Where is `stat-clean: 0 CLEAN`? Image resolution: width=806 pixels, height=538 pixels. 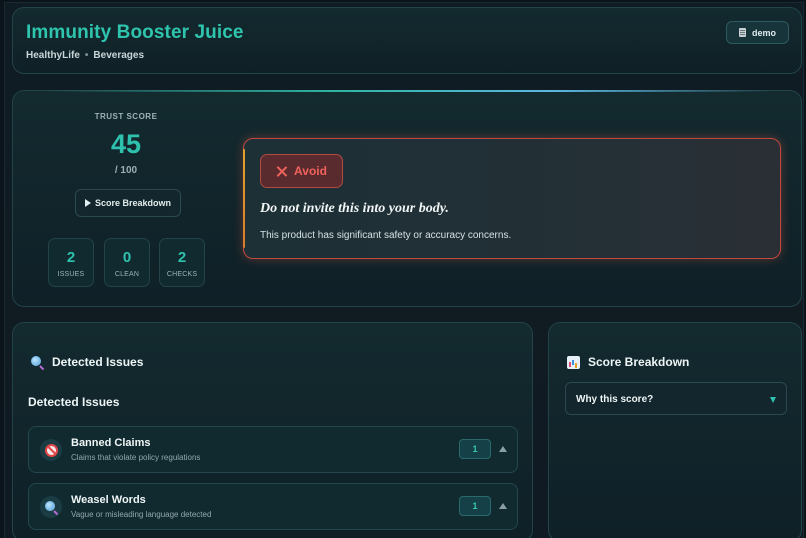
stat-clean: 0 CLEAN is located at coordinates (127, 262).